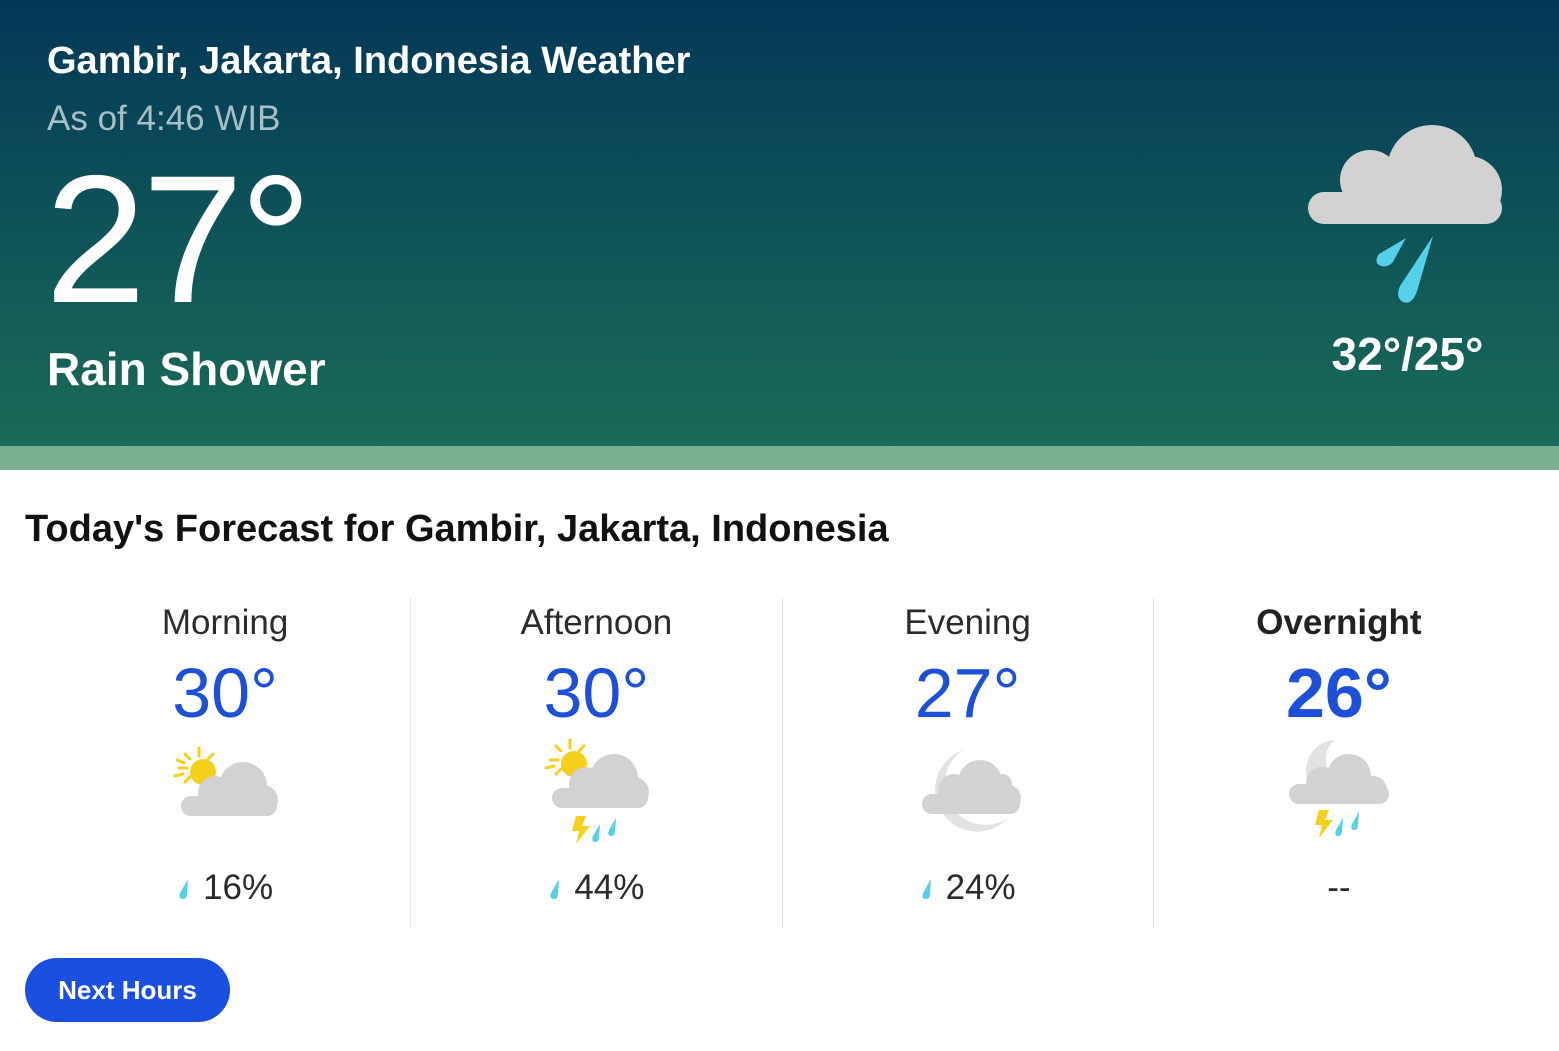 This screenshot has height=1051, width=1559. What do you see at coordinates (980, 887) in the screenshot?
I see `precip-value: 24%` at bounding box center [980, 887].